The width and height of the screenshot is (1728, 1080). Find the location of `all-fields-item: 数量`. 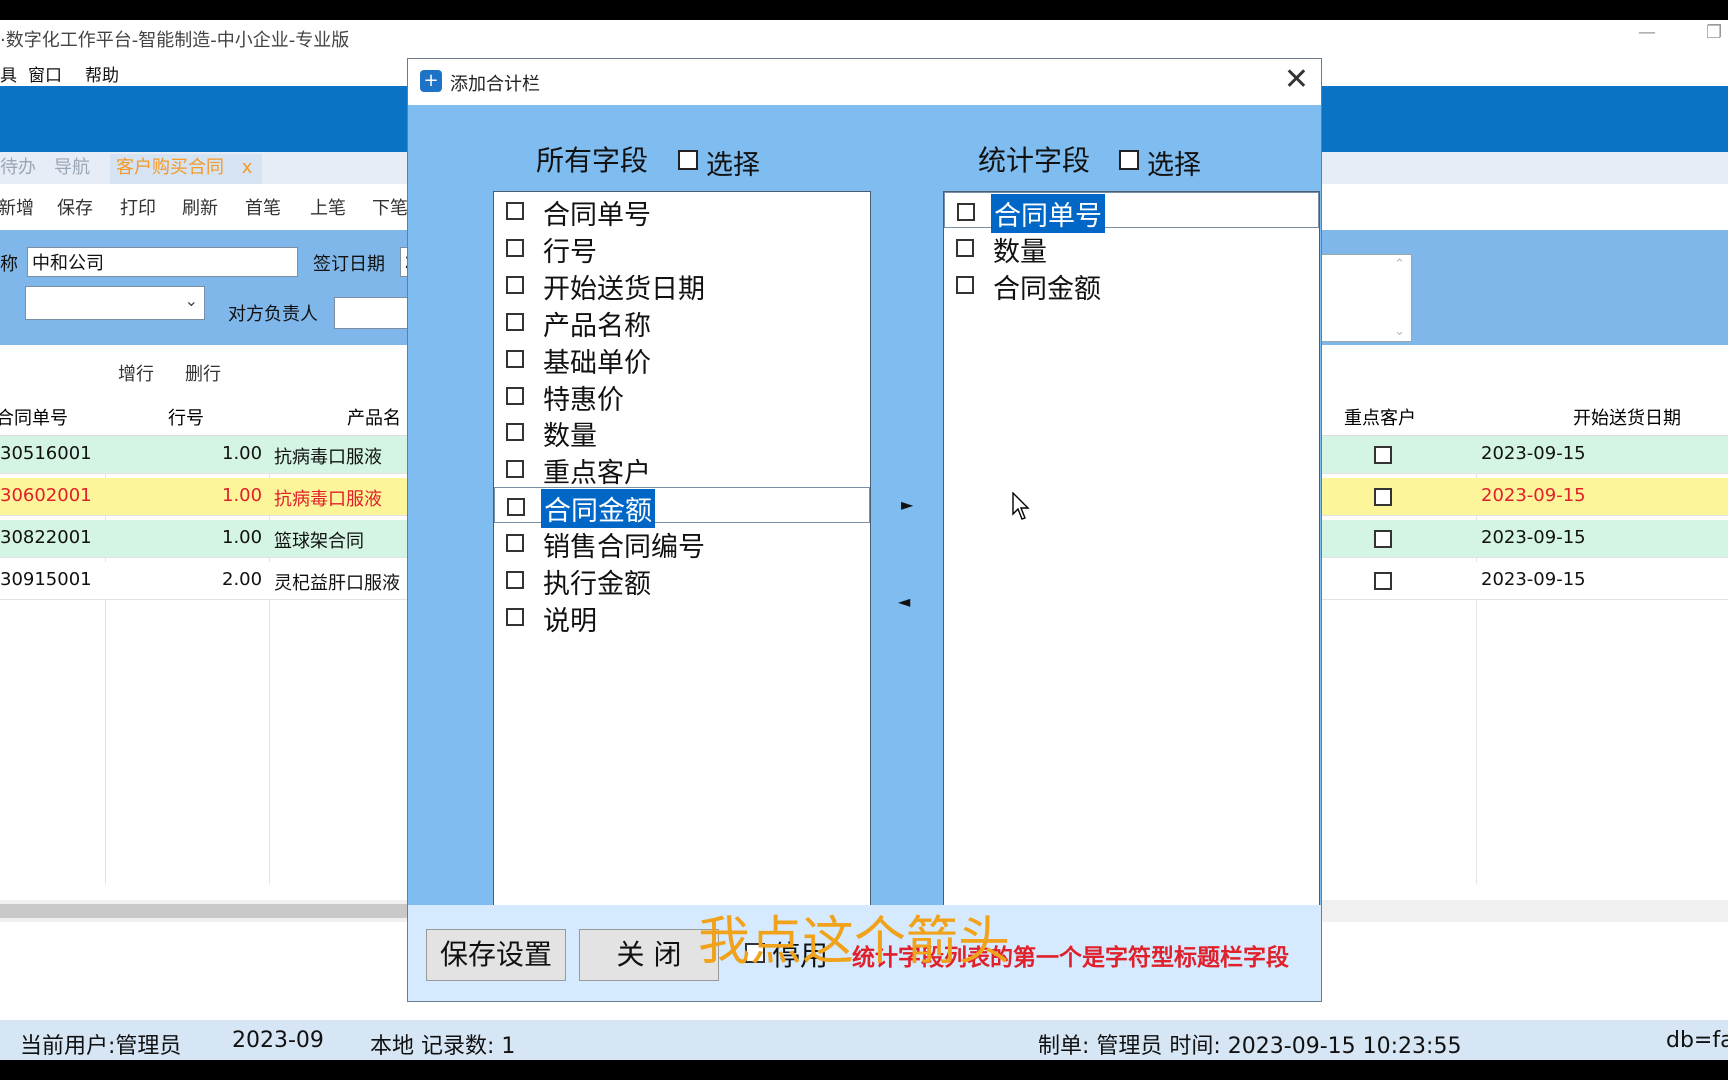

all-fields-item: 数量 is located at coordinates (682, 432).